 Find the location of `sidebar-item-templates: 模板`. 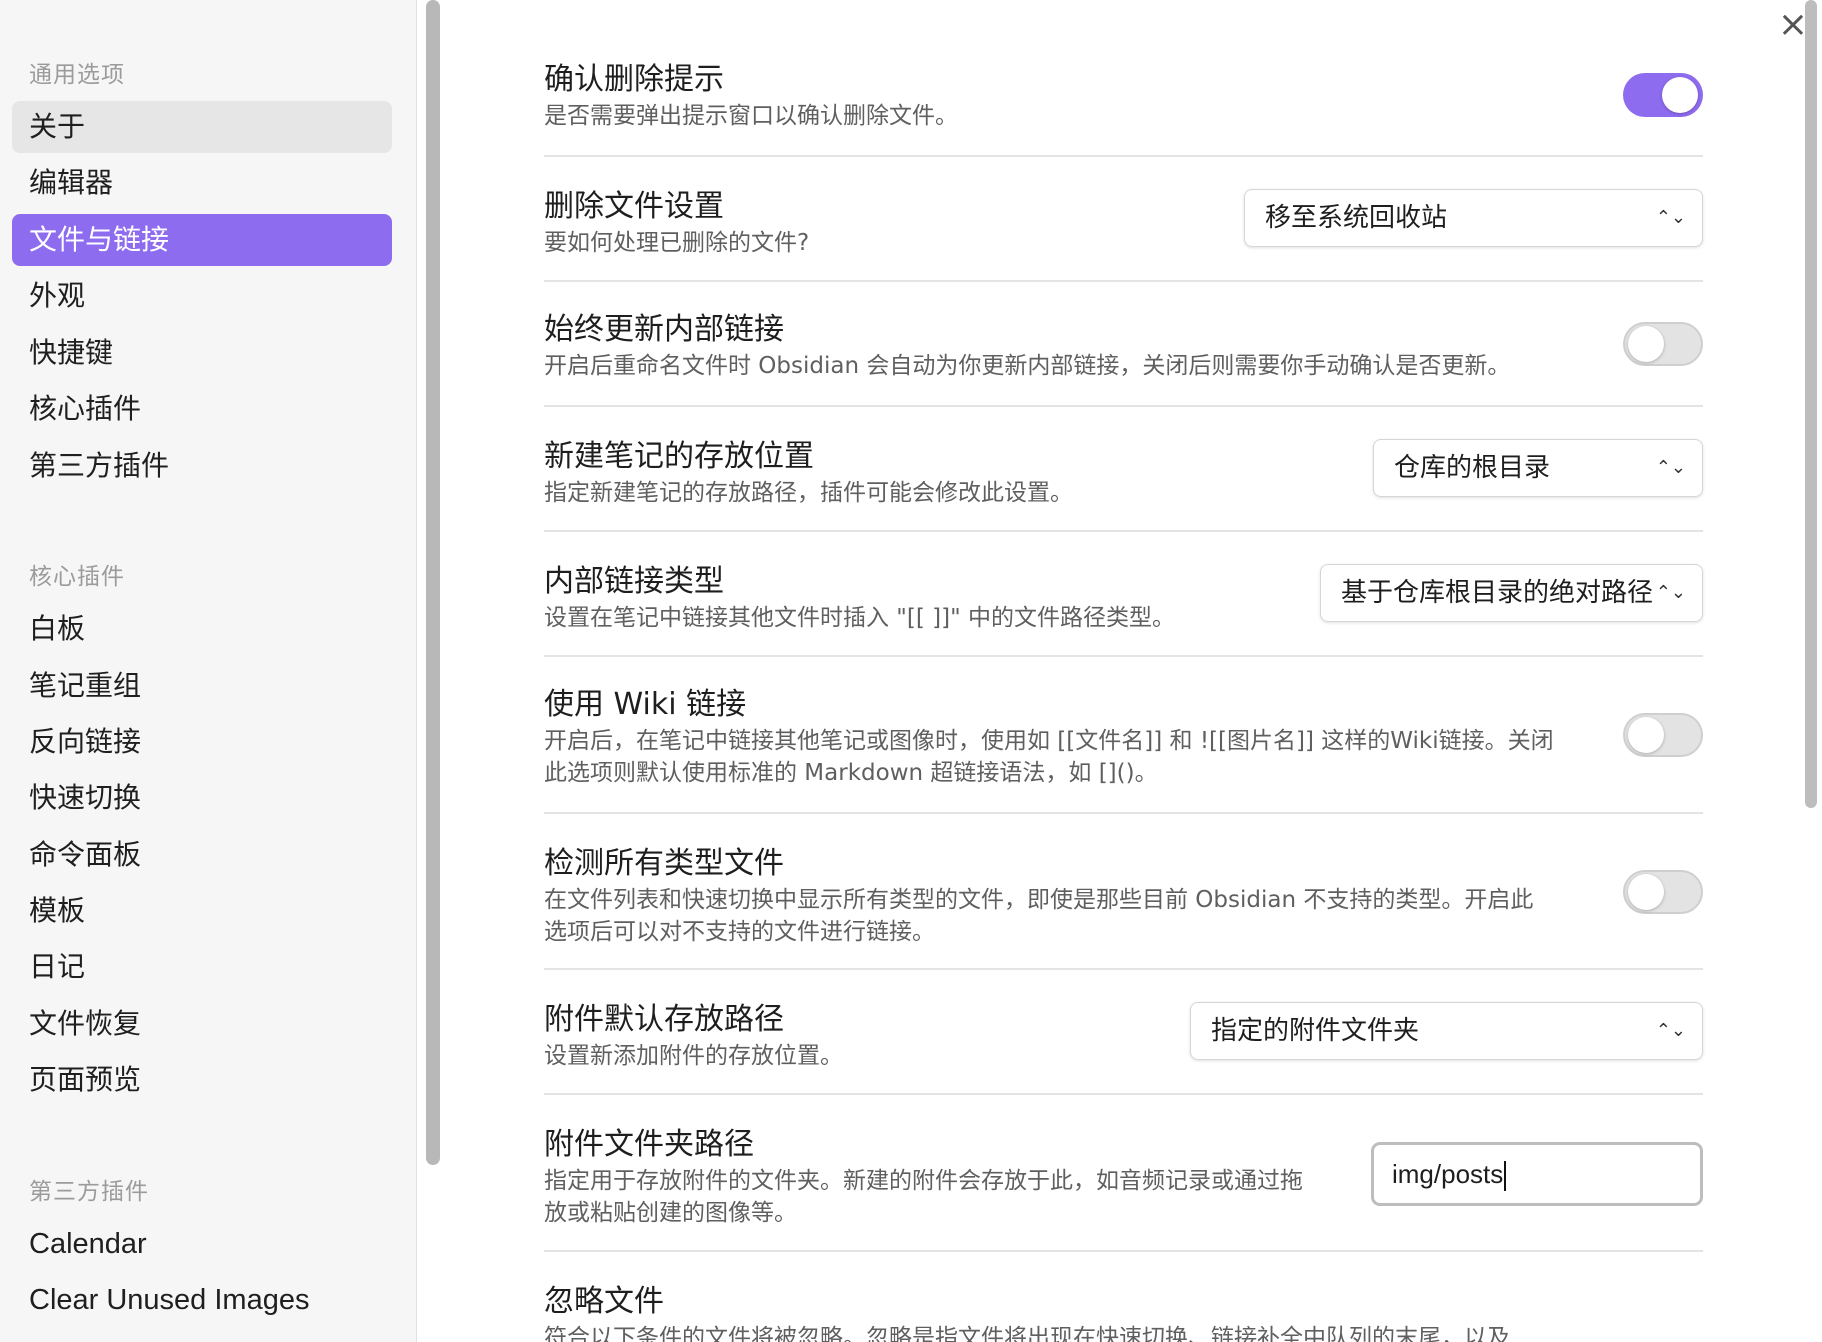

sidebar-item-templates: 模板 is located at coordinates (202, 911).